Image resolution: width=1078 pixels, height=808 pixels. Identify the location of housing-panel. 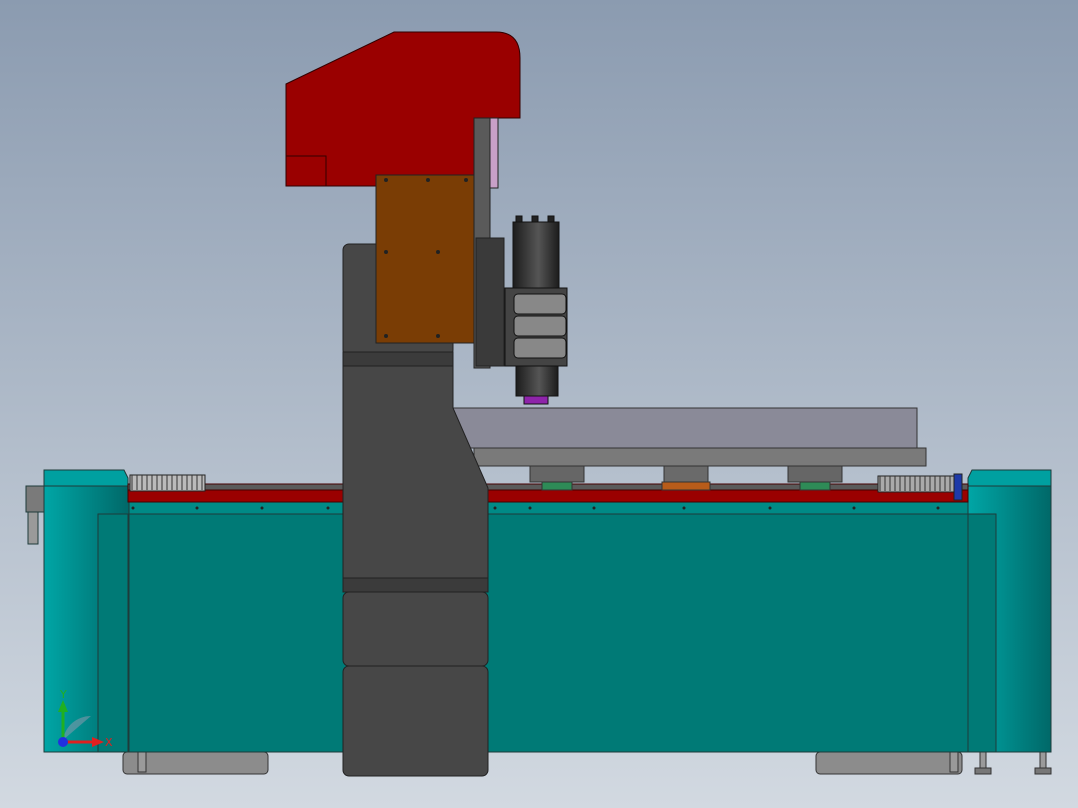
(306, 171).